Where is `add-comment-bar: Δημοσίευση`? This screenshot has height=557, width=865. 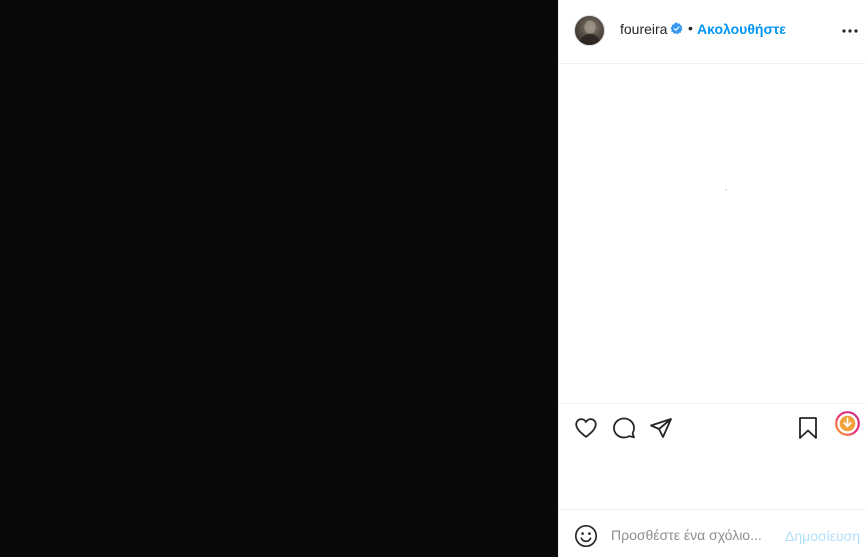 add-comment-bar: Δημοσίευση is located at coordinates (712, 533).